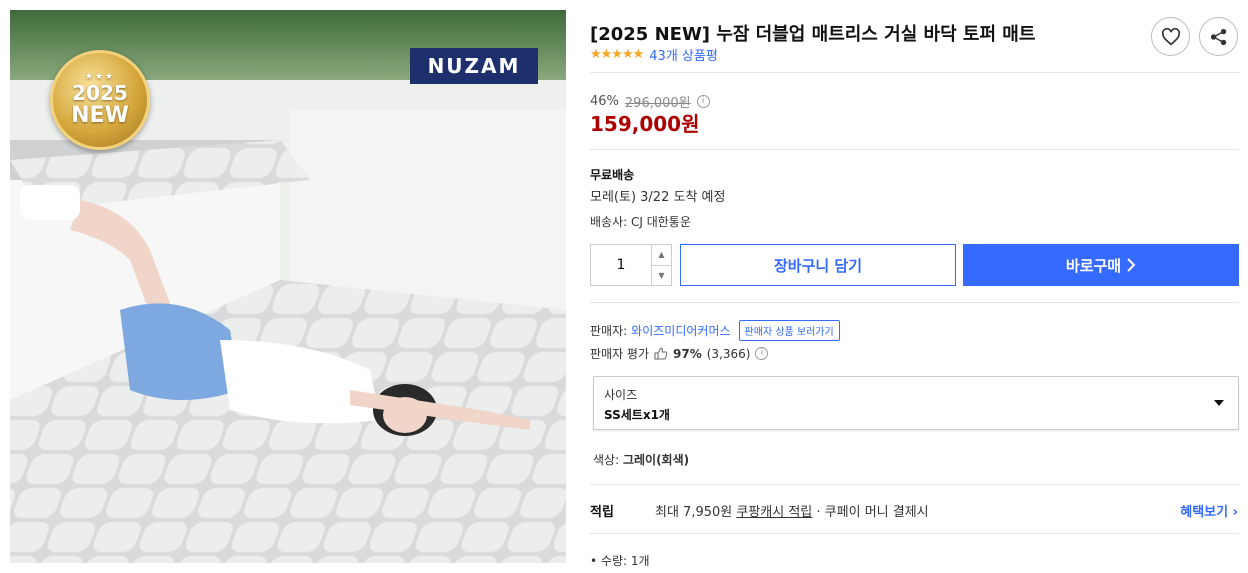  What do you see at coordinates (661, 276) in the screenshot?
I see `quantity-down-icon: ▼` at bounding box center [661, 276].